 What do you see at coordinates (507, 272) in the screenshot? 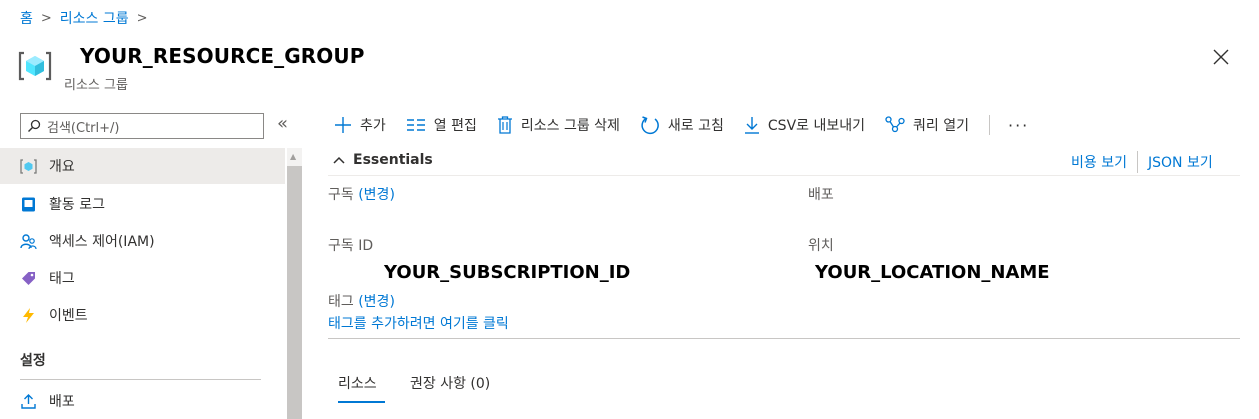
I see `subscription-id-value: YOUR_SUBSCRIPTION_ID` at bounding box center [507, 272].